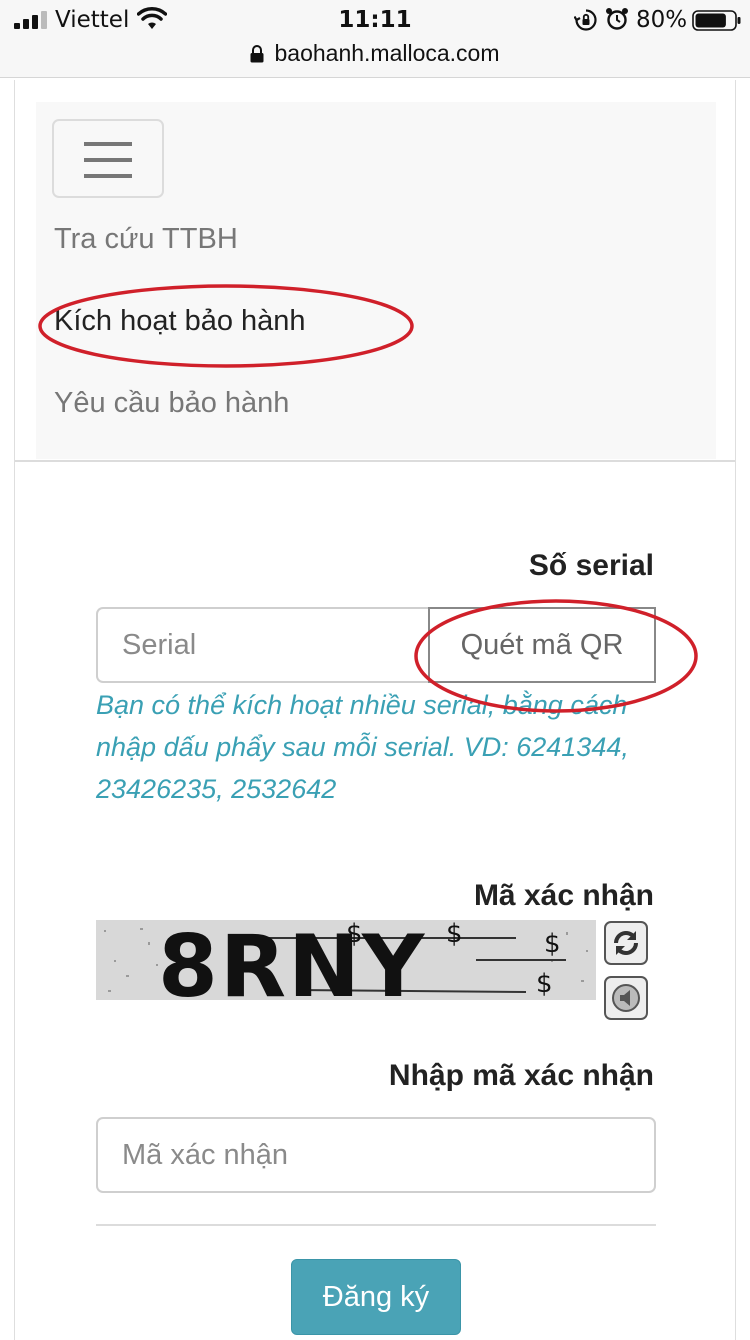 The width and height of the screenshot is (750, 1340). I want to click on battery-icon, so click(716, 20).